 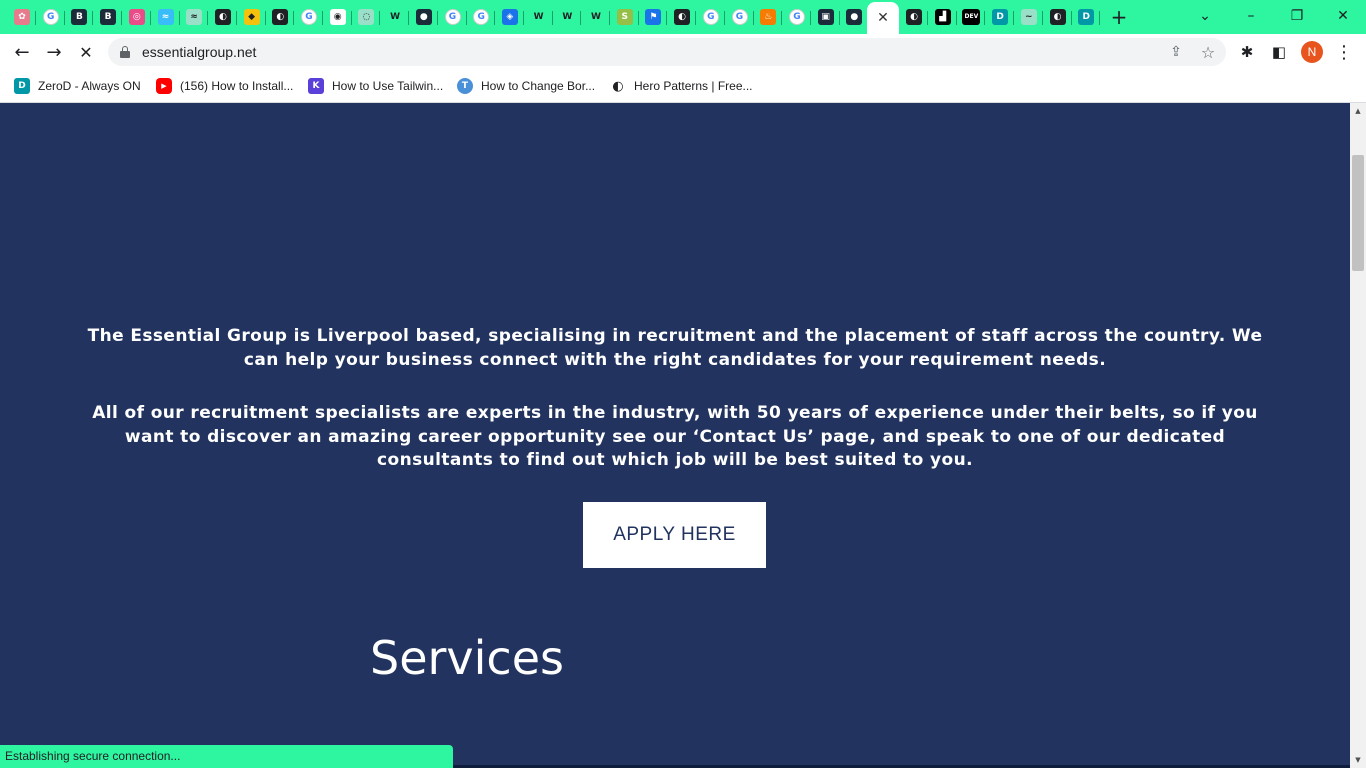 I want to click on circle-icon: ●, so click(x=423, y=17).